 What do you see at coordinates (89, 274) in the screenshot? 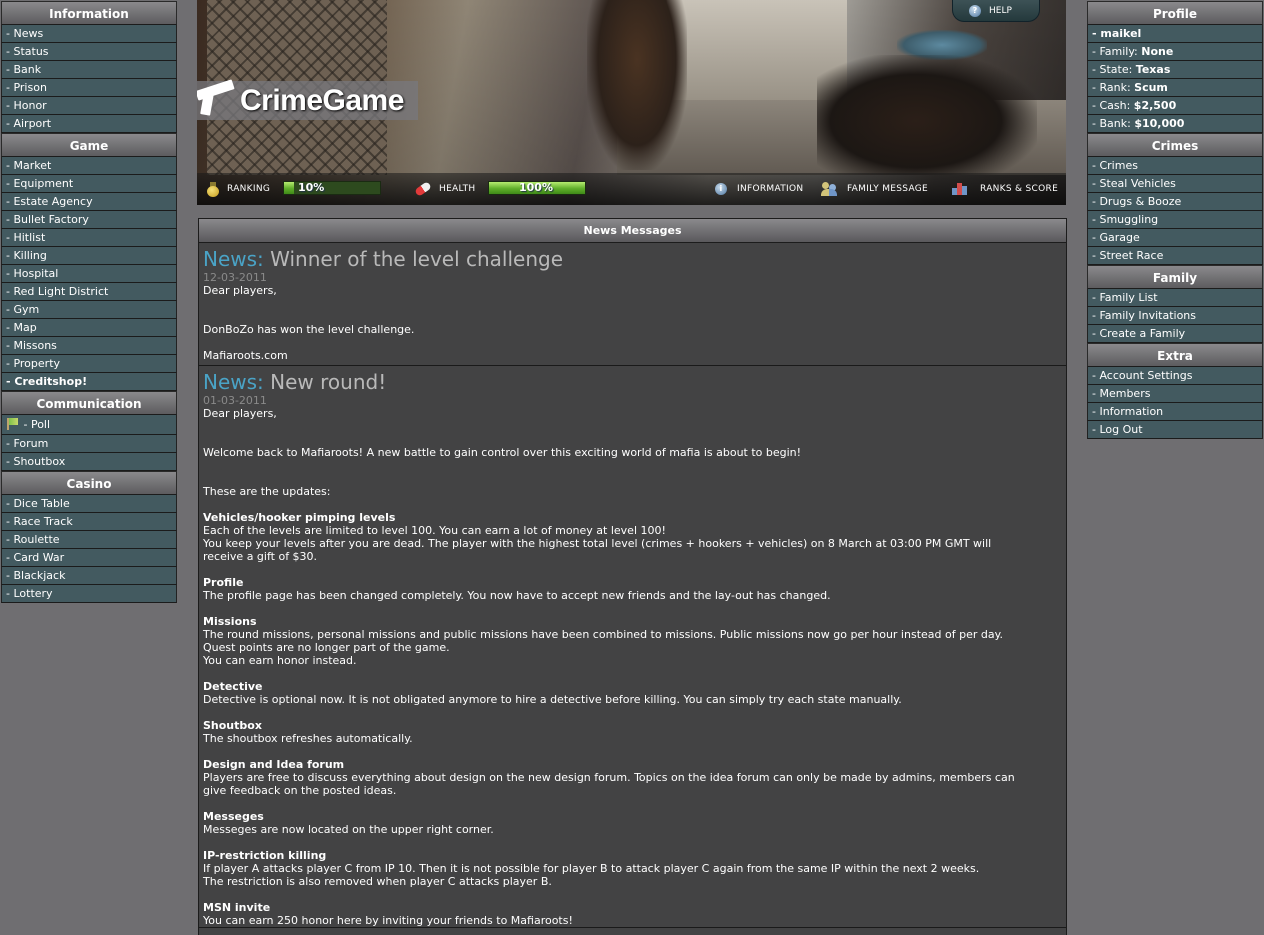
I see `menu-item-hospital: - Hospital` at bounding box center [89, 274].